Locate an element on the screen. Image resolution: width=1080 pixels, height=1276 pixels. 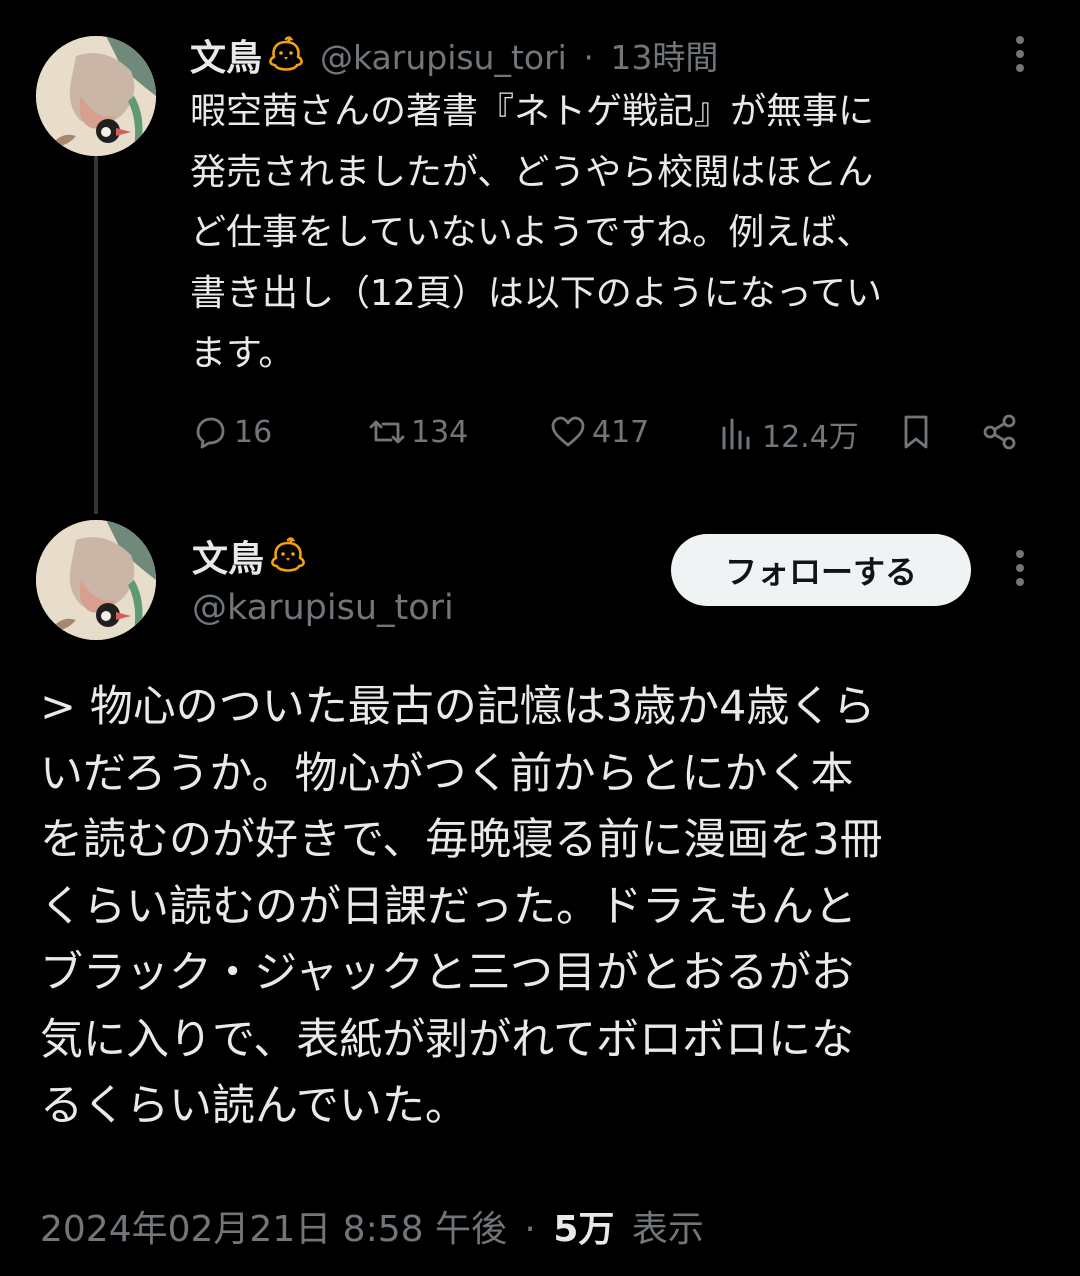
views-icon is located at coordinates (736, 434).